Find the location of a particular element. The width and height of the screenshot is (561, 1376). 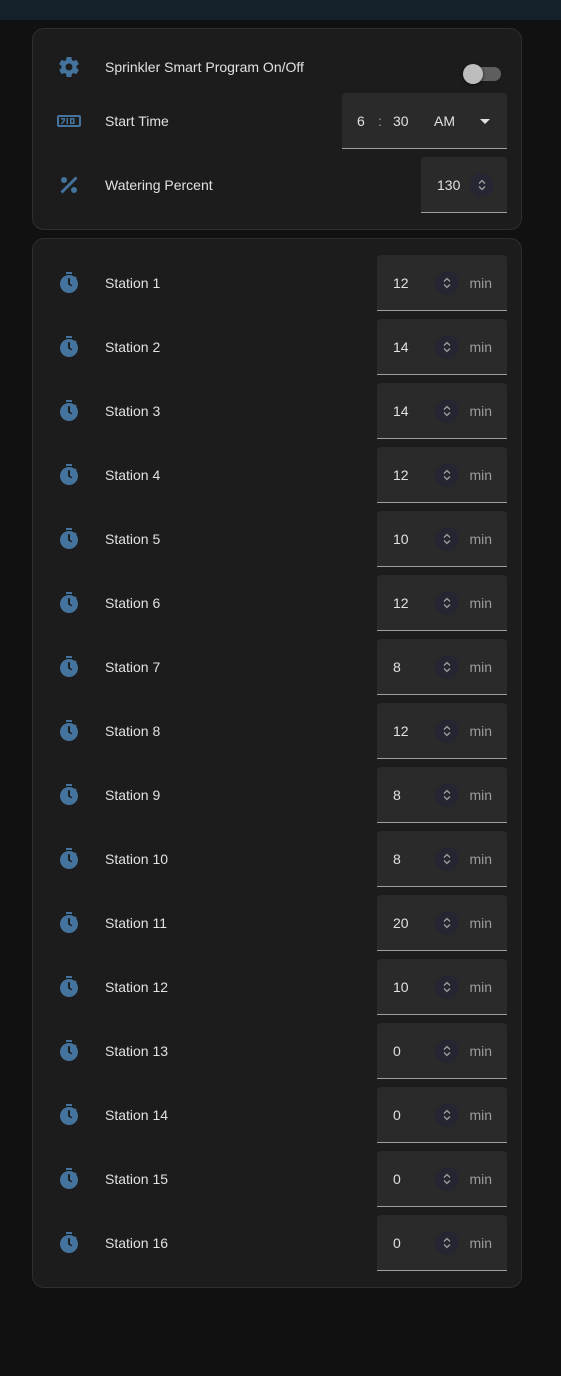

station-label: Station 4 is located at coordinates (133, 475).